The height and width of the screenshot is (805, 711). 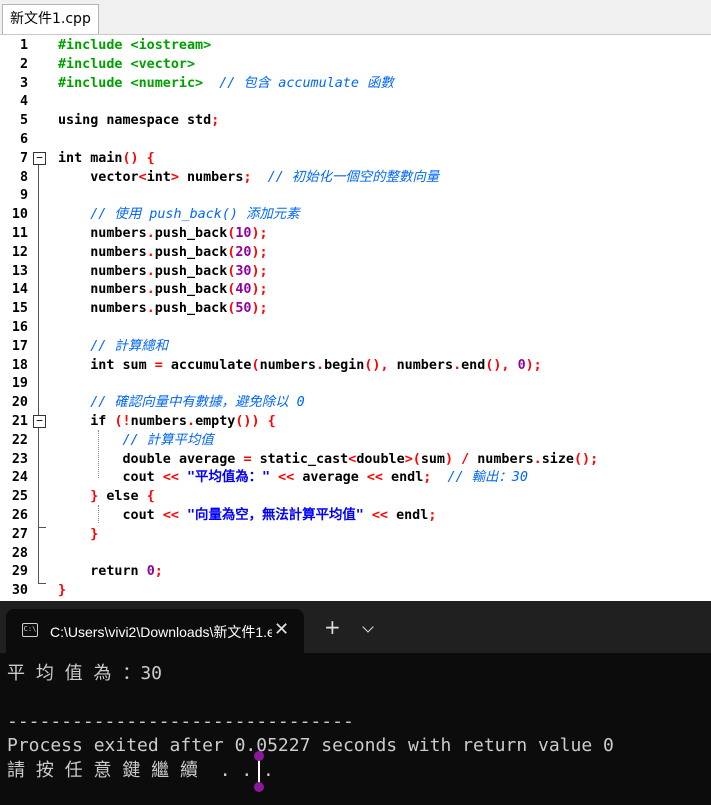 I want to click on code-token: 10, so click(x=243, y=233).